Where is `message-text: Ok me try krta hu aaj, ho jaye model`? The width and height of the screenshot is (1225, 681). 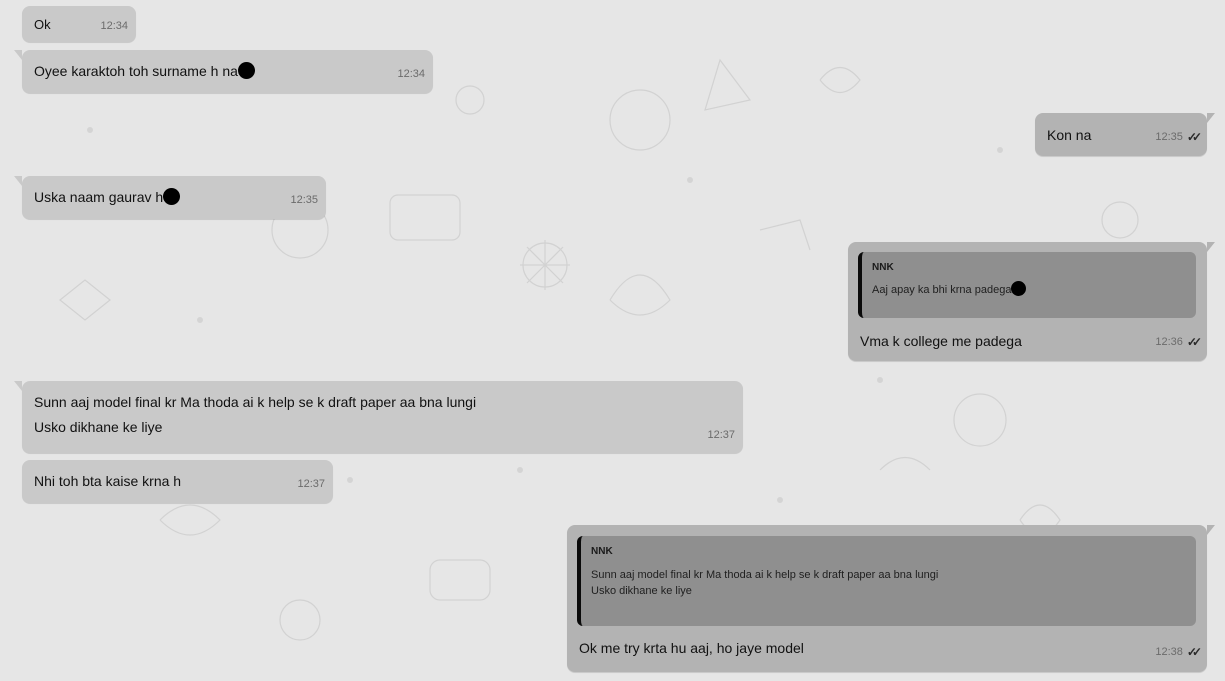
message-text: Ok me try krta hu aaj, ho jaye model is located at coordinates (691, 648).